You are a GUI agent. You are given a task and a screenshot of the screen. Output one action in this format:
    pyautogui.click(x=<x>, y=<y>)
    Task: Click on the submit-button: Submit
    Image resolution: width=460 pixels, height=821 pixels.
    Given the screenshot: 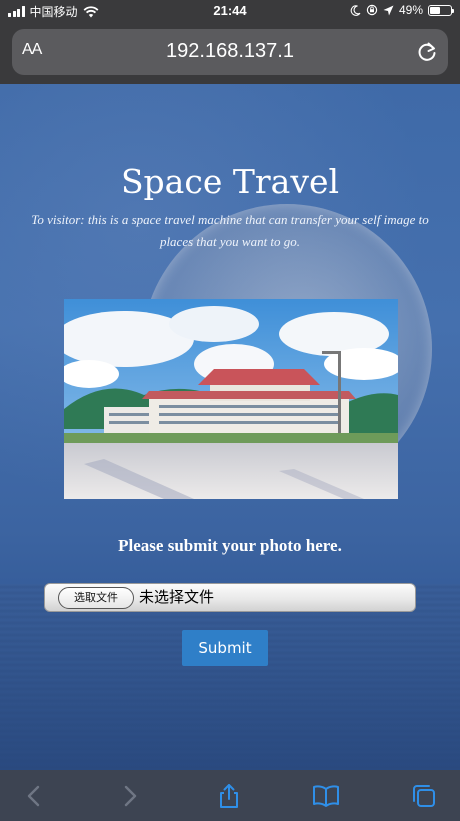 What is the action you would take?
    pyautogui.click(x=225, y=648)
    